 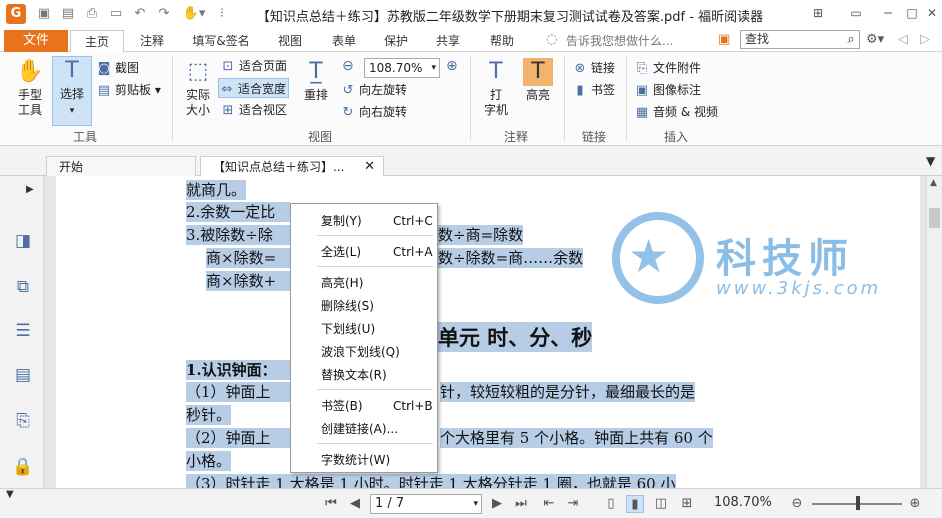 What do you see at coordinates (502, 41) in the screenshot?
I see `tab-help: 帮助` at bounding box center [502, 41].